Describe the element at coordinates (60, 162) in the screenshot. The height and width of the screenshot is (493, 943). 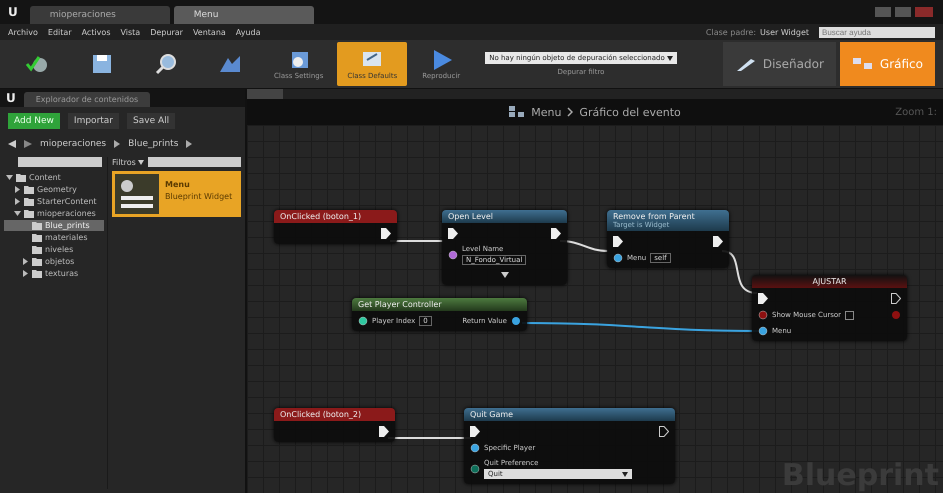
I see `folder-search-field` at that location.